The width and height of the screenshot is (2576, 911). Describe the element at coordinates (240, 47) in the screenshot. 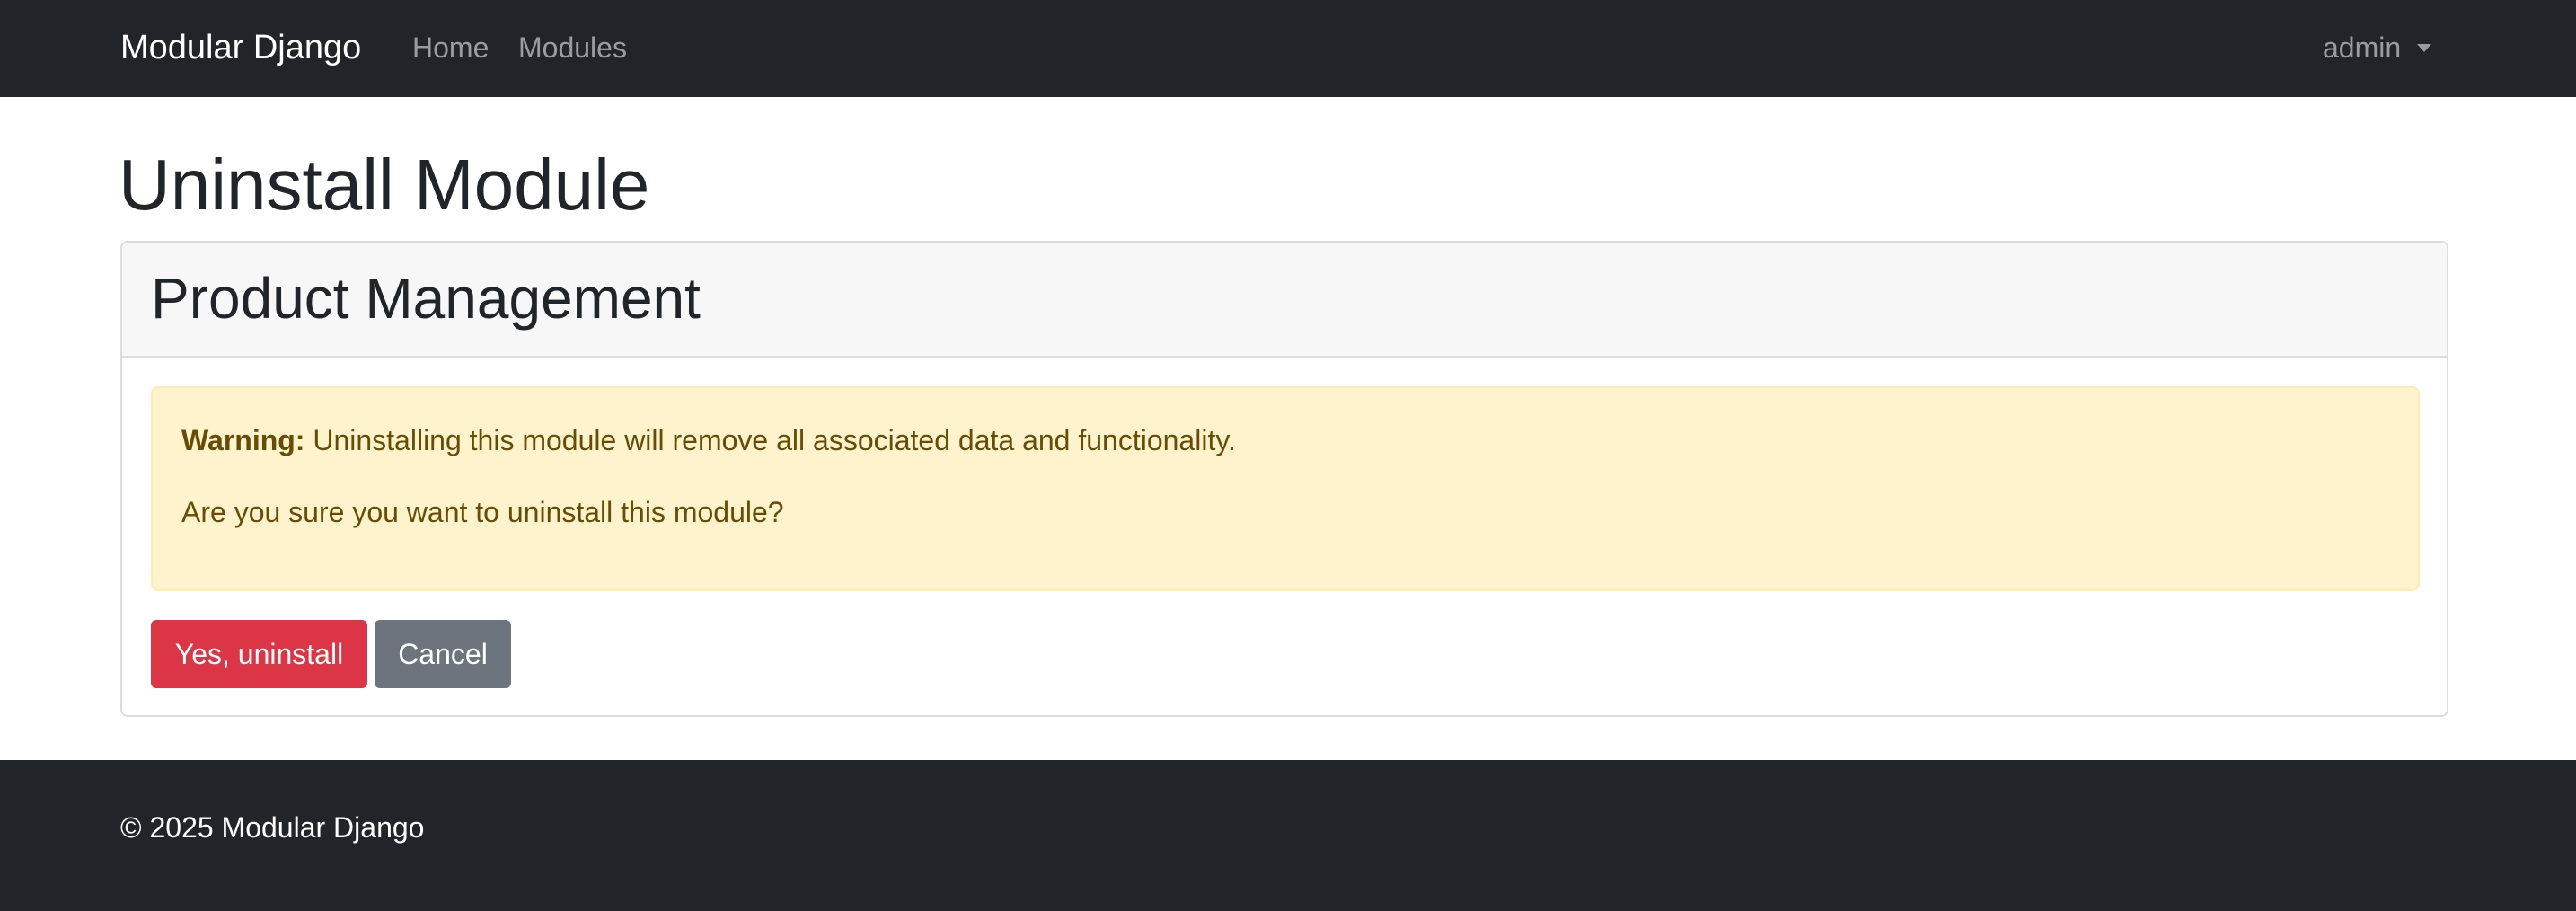

I see `brand-link: Modular Django` at that location.